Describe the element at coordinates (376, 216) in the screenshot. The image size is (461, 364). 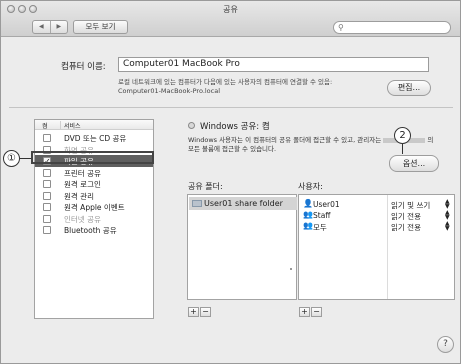
I see `user-row: 👥 Staff 읽기 전용 ▲ ▼` at that location.